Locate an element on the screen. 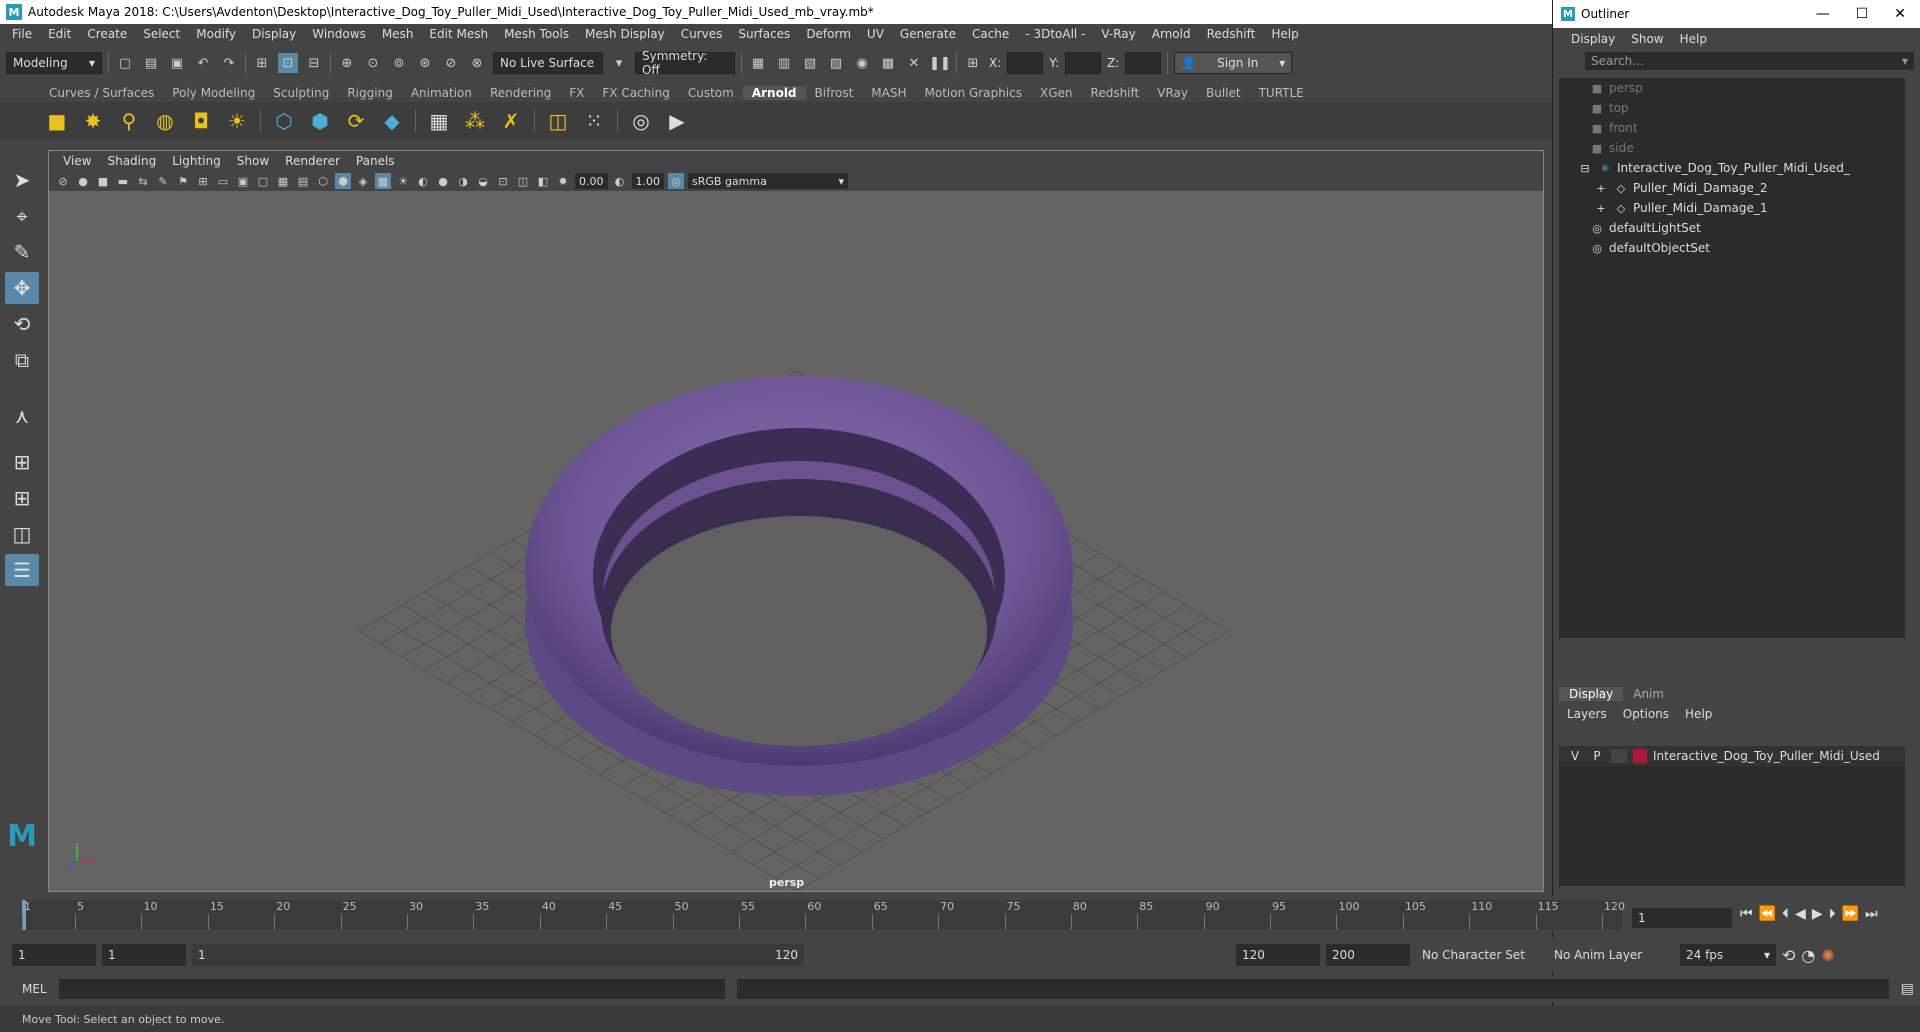  snap-live-icon: ⊘ is located at coordinates (451, 63).